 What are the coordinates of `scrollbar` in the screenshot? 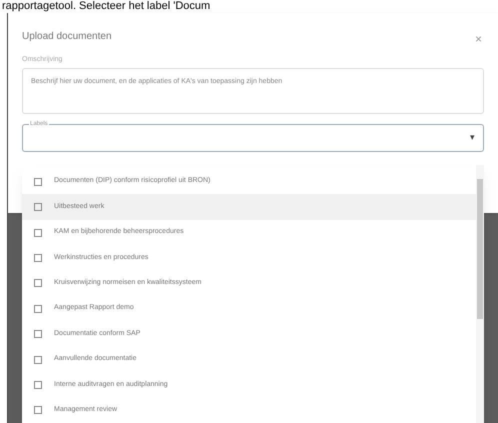 It's located at (480, 294).